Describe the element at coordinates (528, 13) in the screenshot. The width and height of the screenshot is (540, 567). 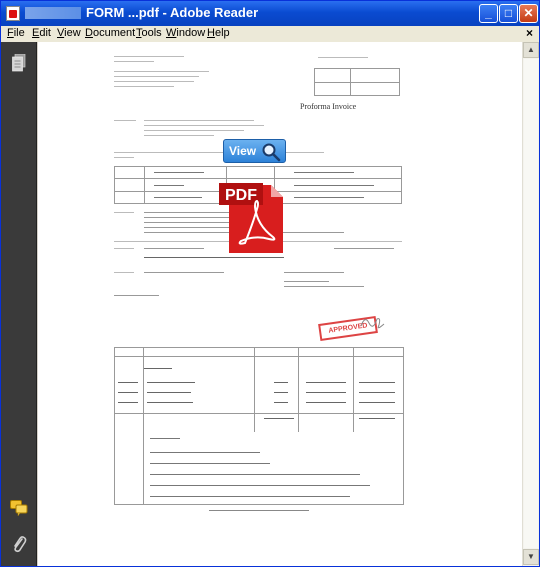
I see `close-button: ✕` at that location.